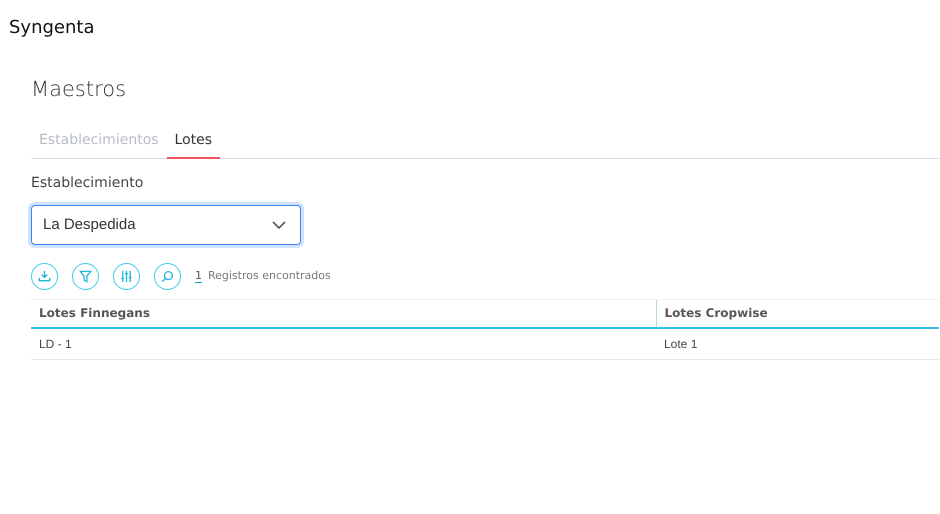  What do you see at coordinates (198, 277) in the screenshot?
I see `record-count: 1` at bounding box center [198, 277].